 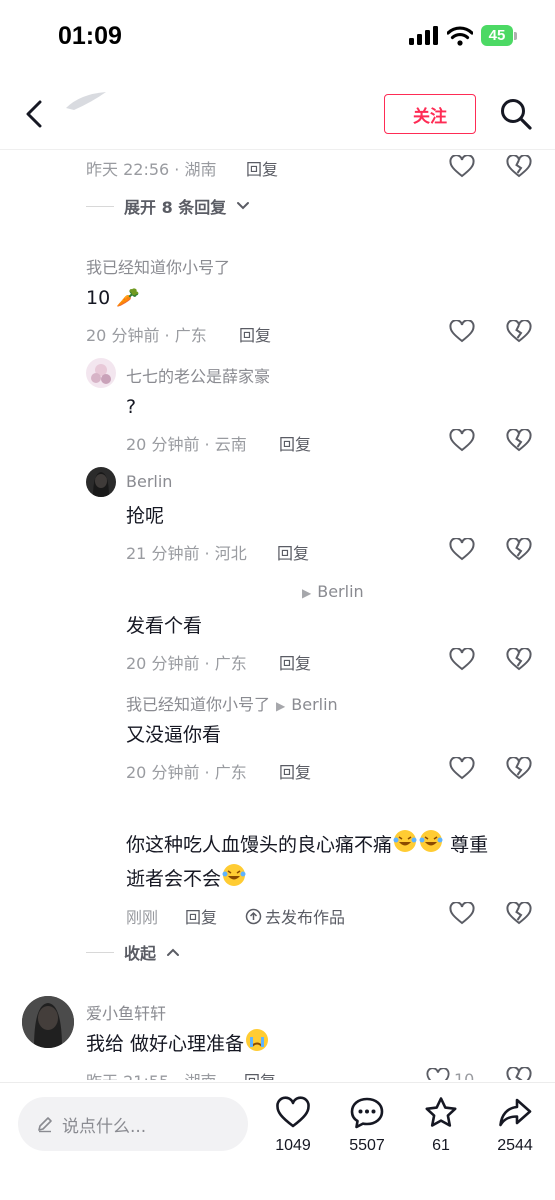 What do you see at coordinates (367, 1113) in the screenshot?
I see `comment-bubble-icon` at bounding box center [367, 1113].